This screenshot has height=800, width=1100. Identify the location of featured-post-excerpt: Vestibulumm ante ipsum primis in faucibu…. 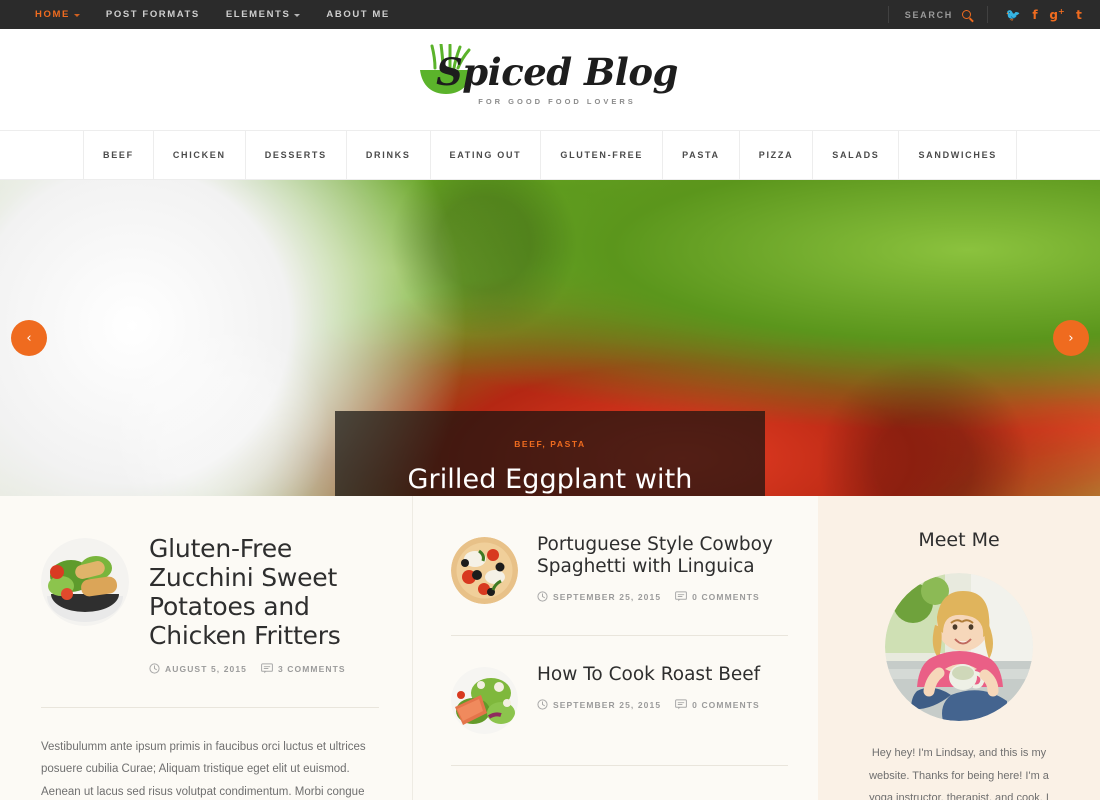
(203, 769).